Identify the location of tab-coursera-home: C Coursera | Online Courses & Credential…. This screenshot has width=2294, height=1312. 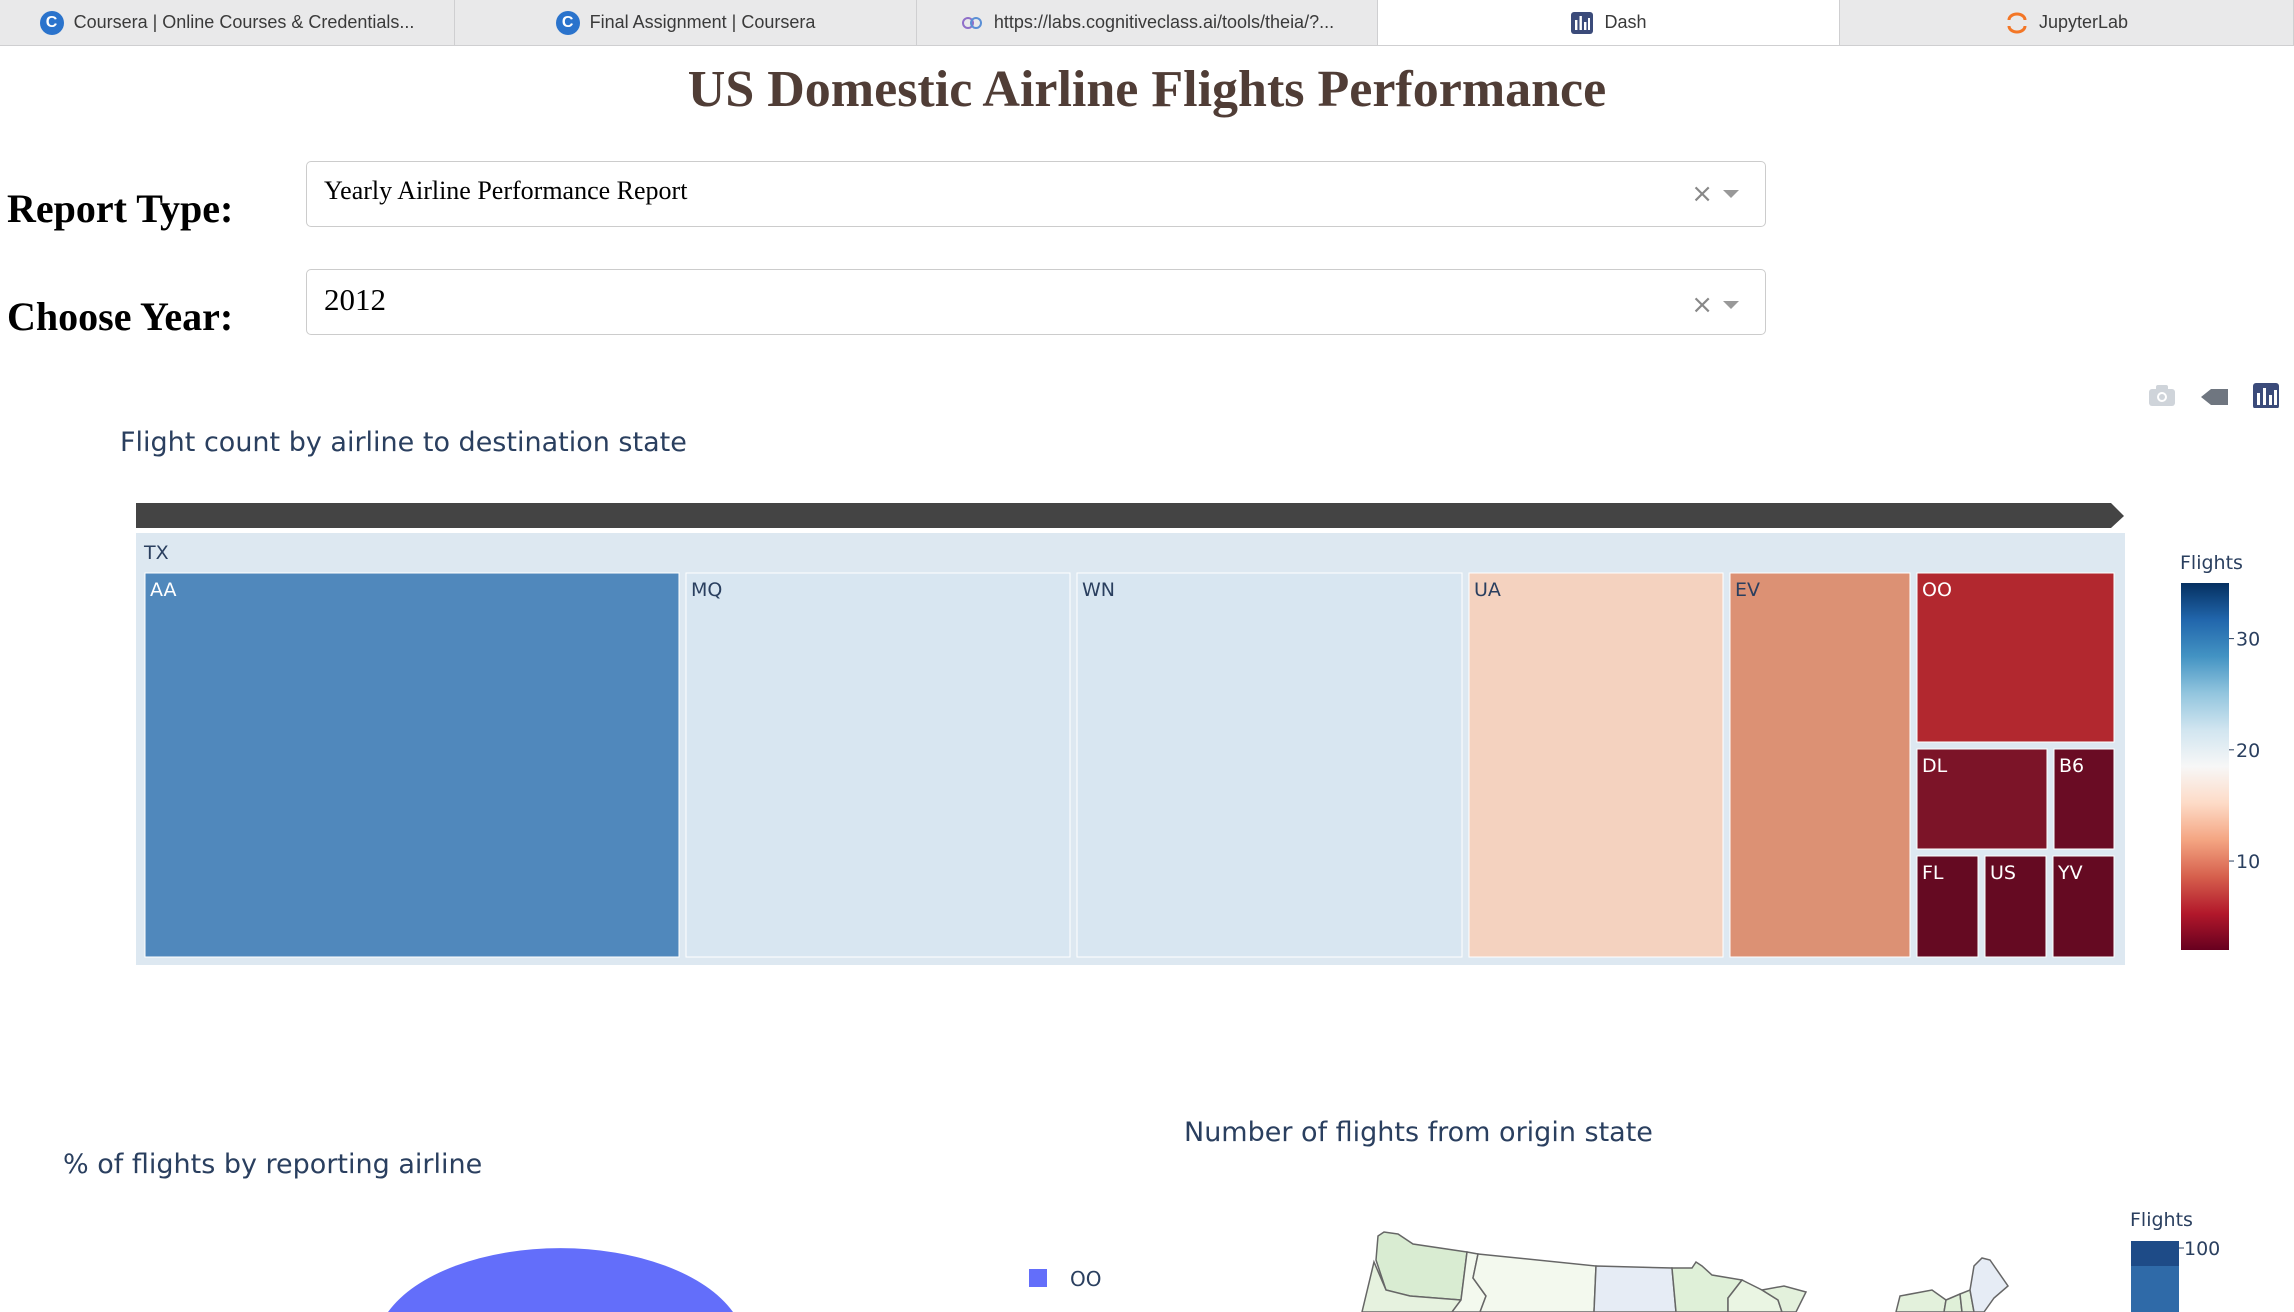
(227, 22).